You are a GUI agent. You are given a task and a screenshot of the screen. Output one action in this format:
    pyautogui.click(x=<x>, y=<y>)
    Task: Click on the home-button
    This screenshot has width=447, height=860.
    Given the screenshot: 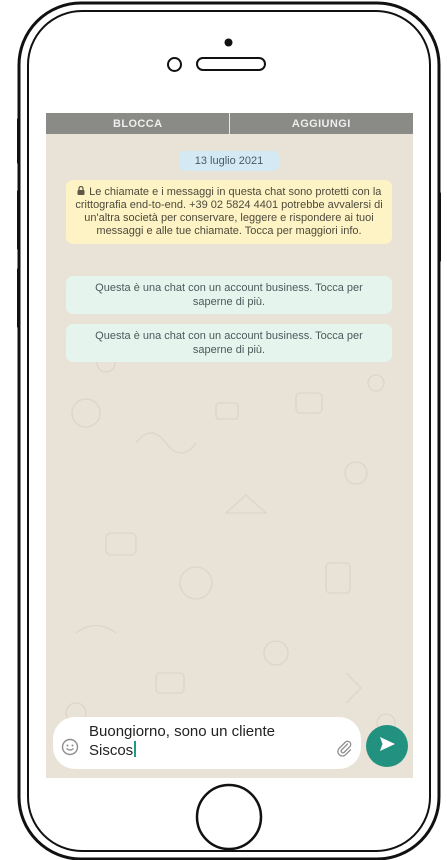 What is the action you would take?
    pyautogui.click(x=229, y=817)
    